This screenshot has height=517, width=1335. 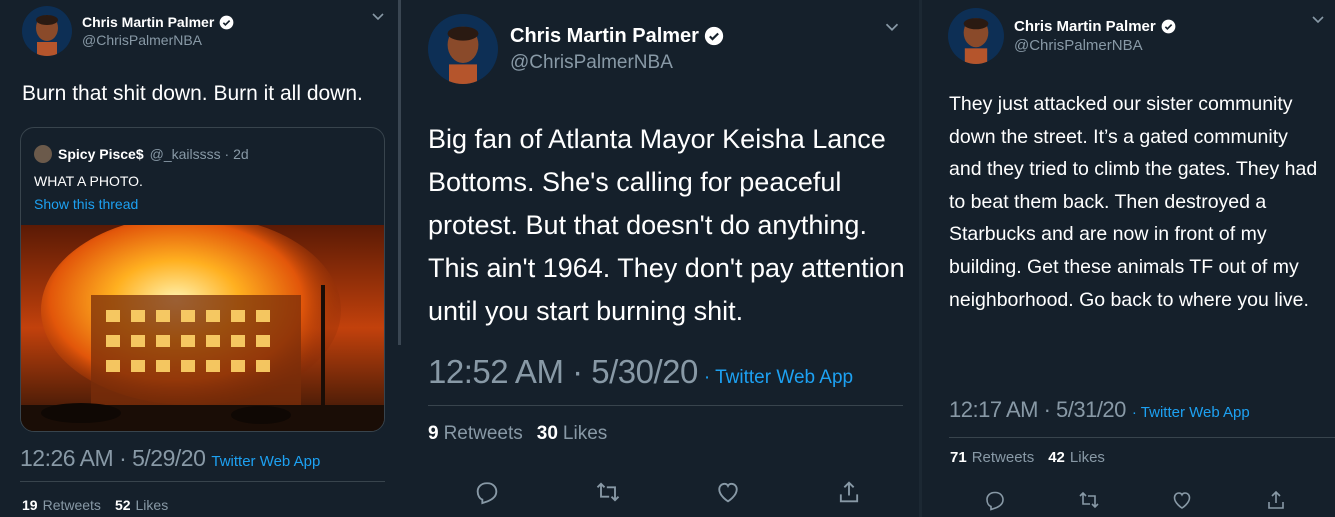 What do you see at coordinates (141, 505) in the screenshot?
I see `like-count: 52 Likes` at bounding box center [141, 505].